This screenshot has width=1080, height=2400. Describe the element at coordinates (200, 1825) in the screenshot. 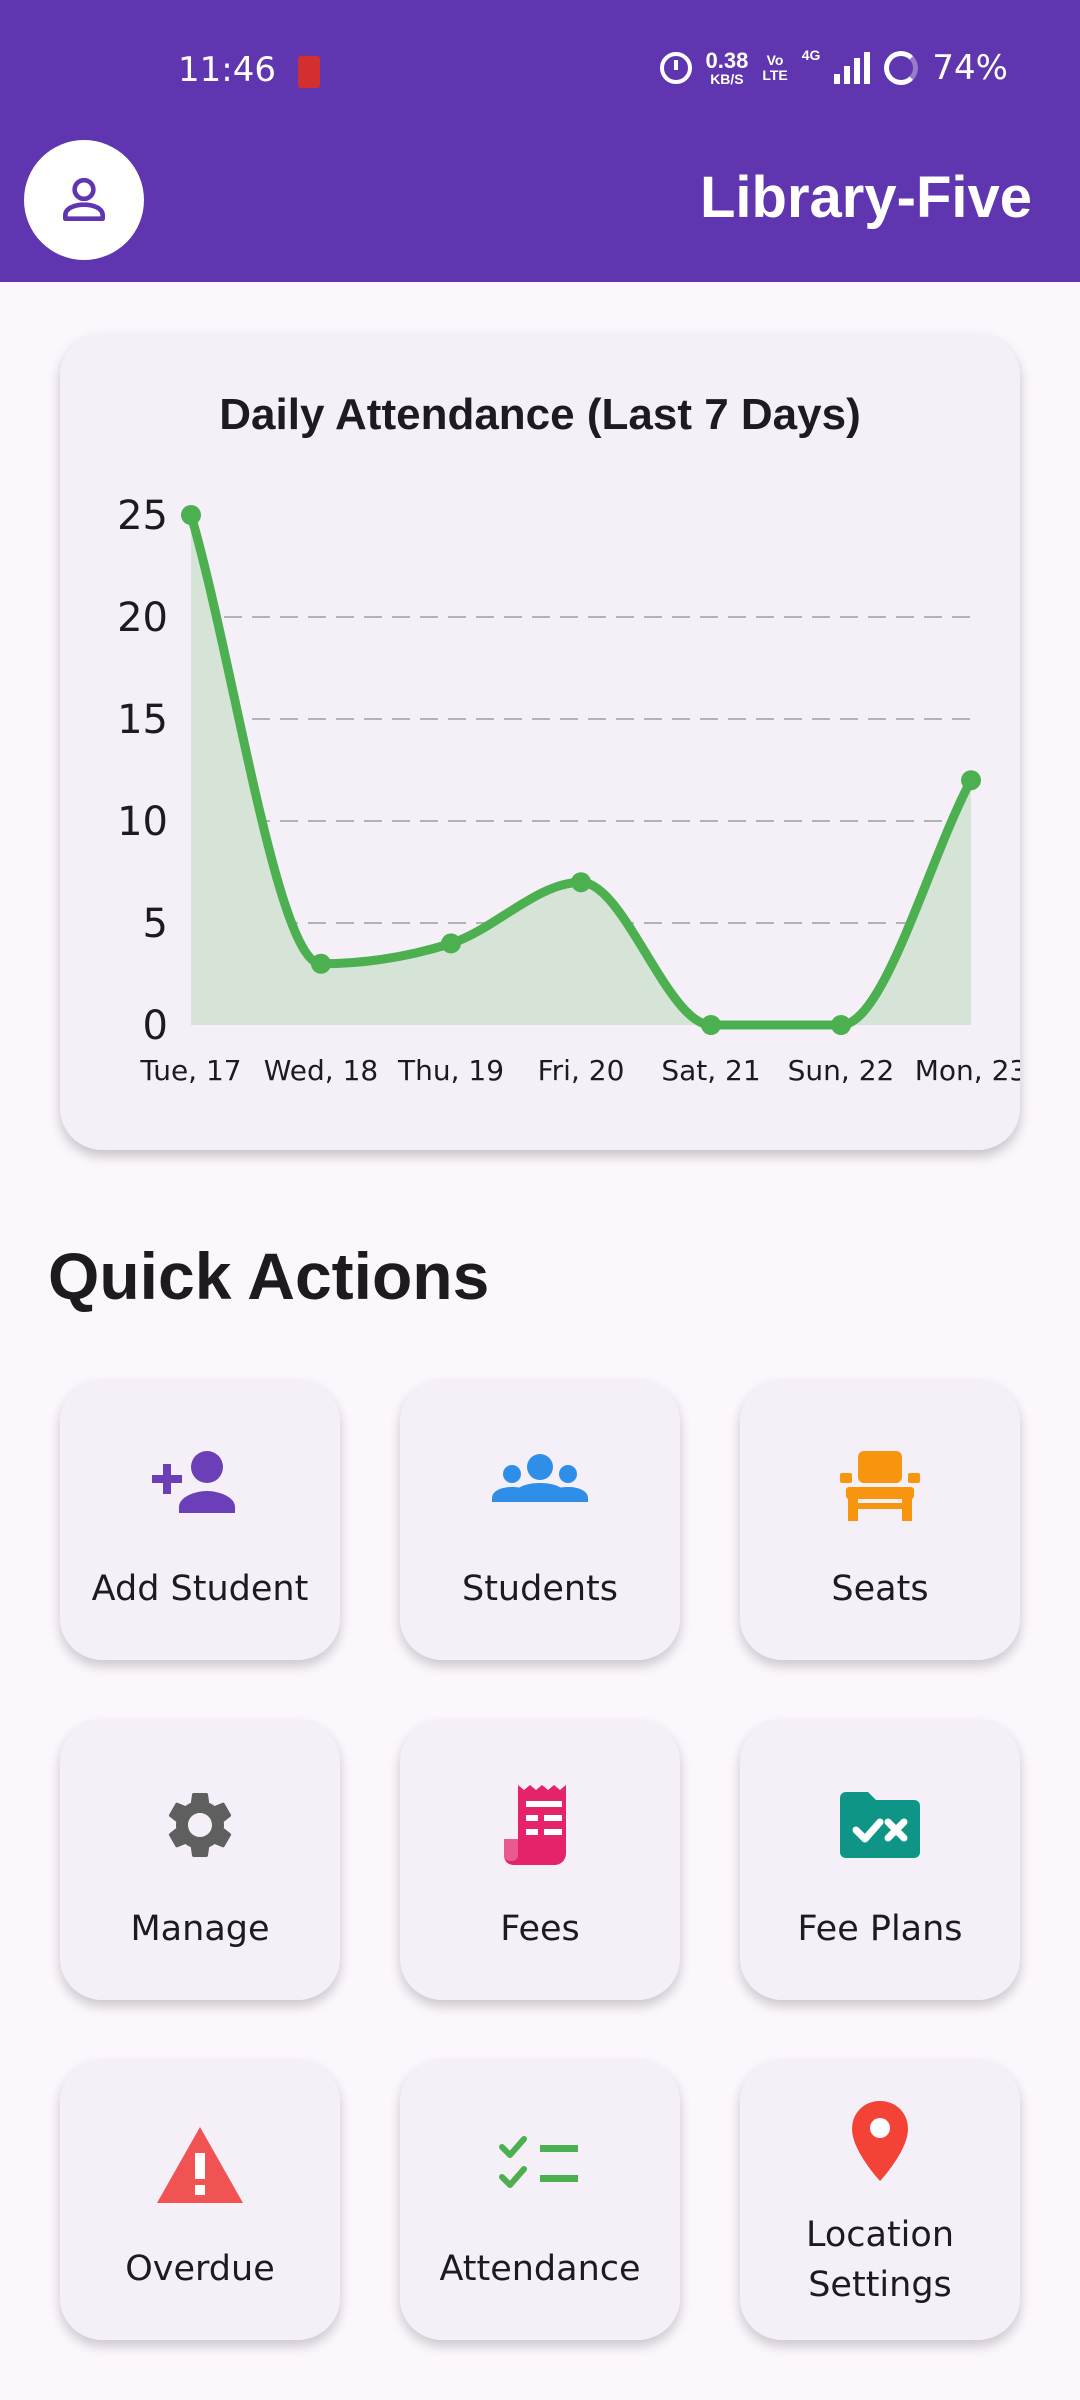

I see `gear-icon` at that location.